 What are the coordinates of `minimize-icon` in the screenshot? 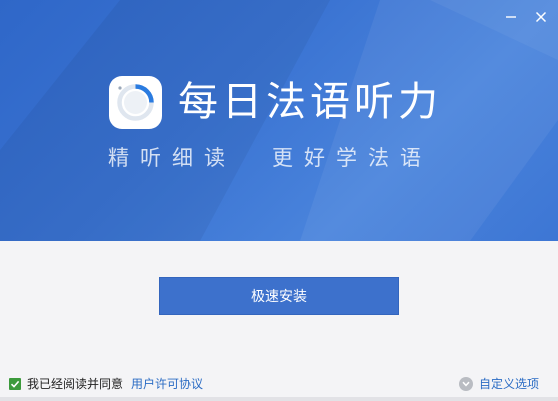 It's located at (511, 17).